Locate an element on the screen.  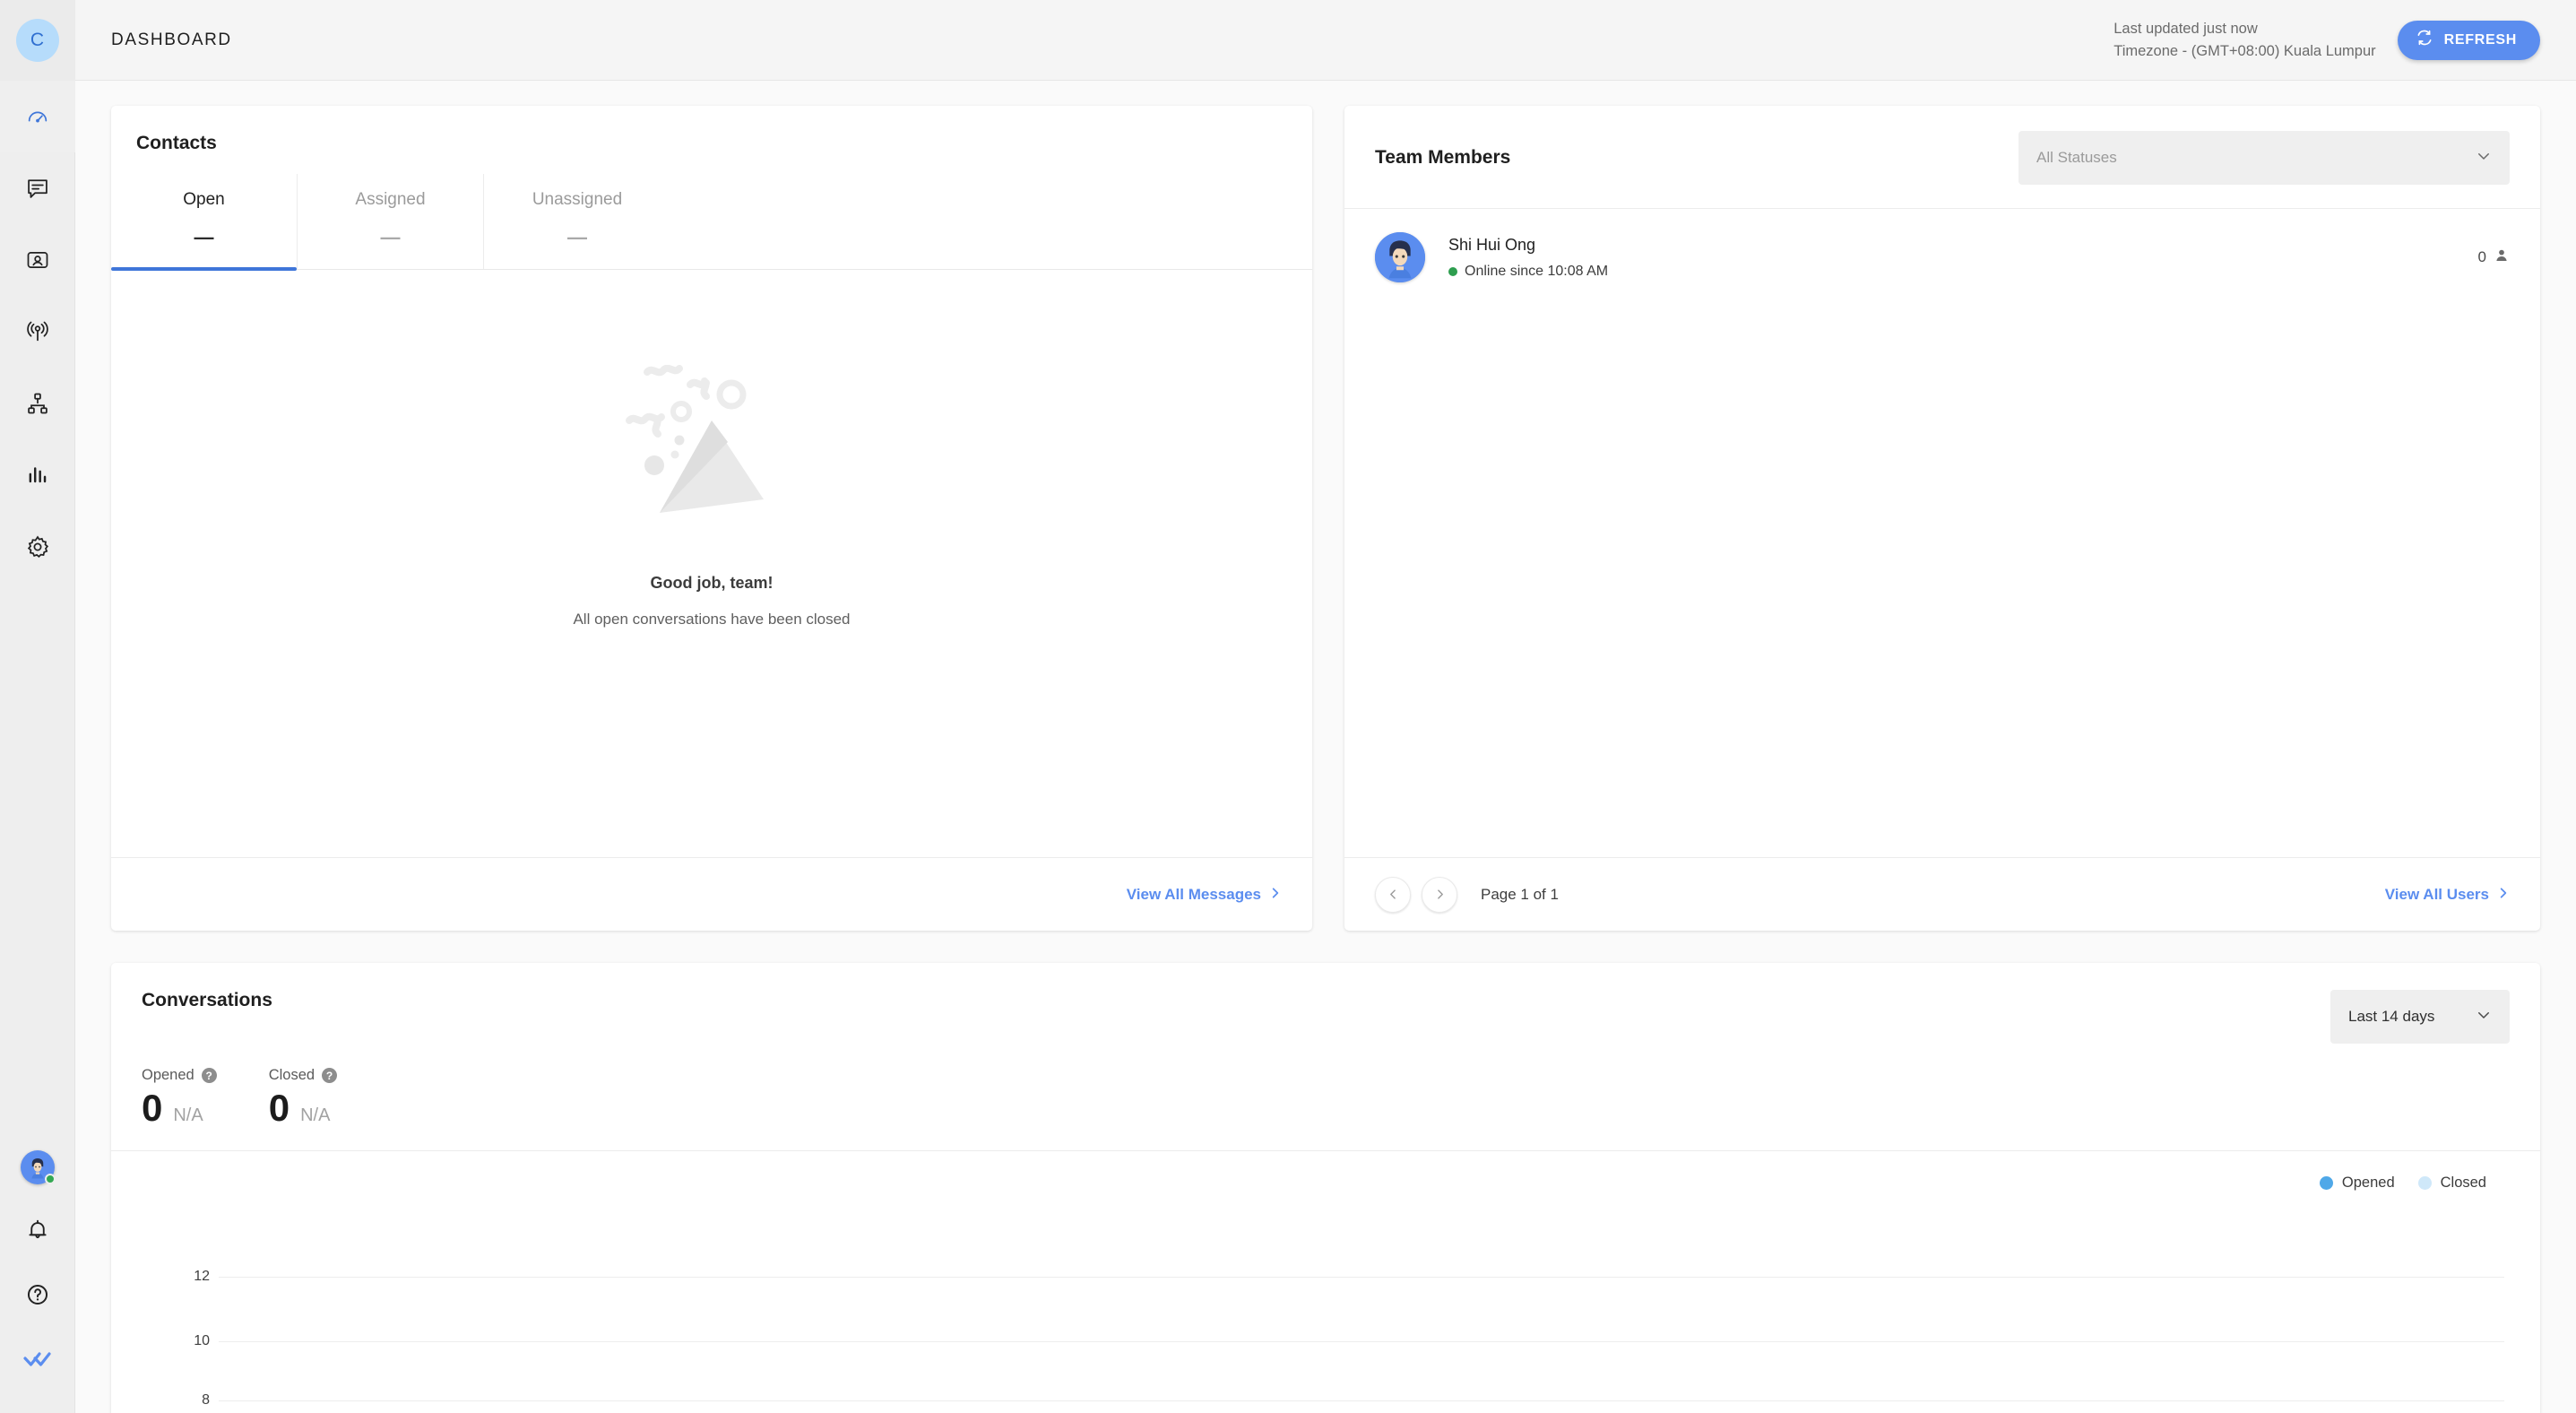
view-all-messages-link: View All Messages is located at coordinates (1204, 895).